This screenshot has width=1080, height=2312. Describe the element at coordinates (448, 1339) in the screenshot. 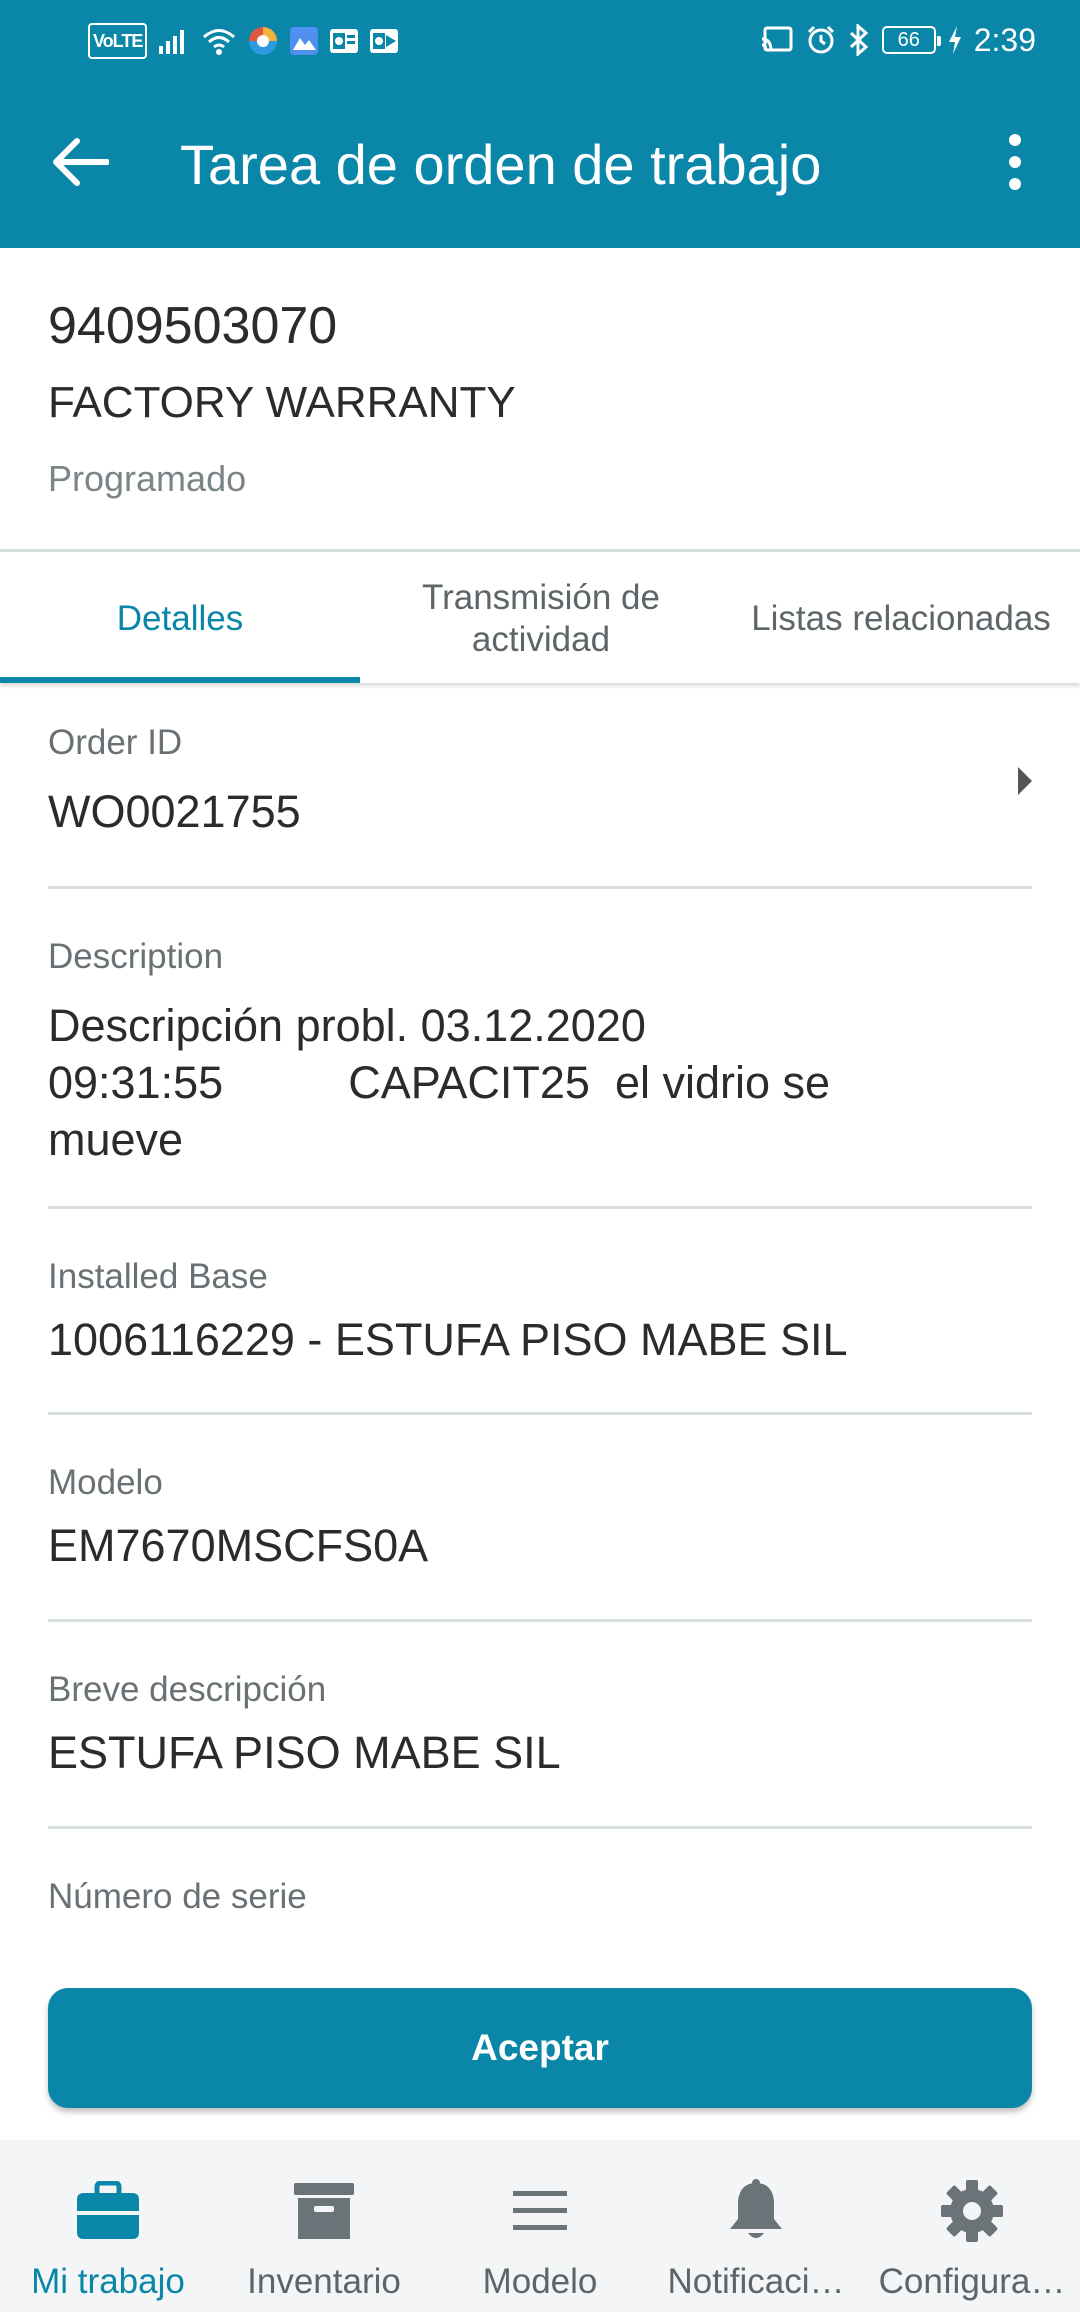

I see `field-value: 1006116229 - ESTUFA PISO MABE SIL` at that location.